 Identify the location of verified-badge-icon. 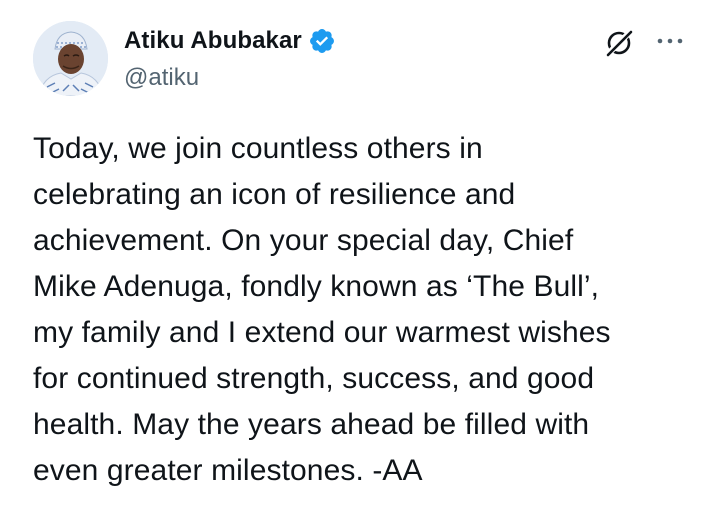
(322, 41).